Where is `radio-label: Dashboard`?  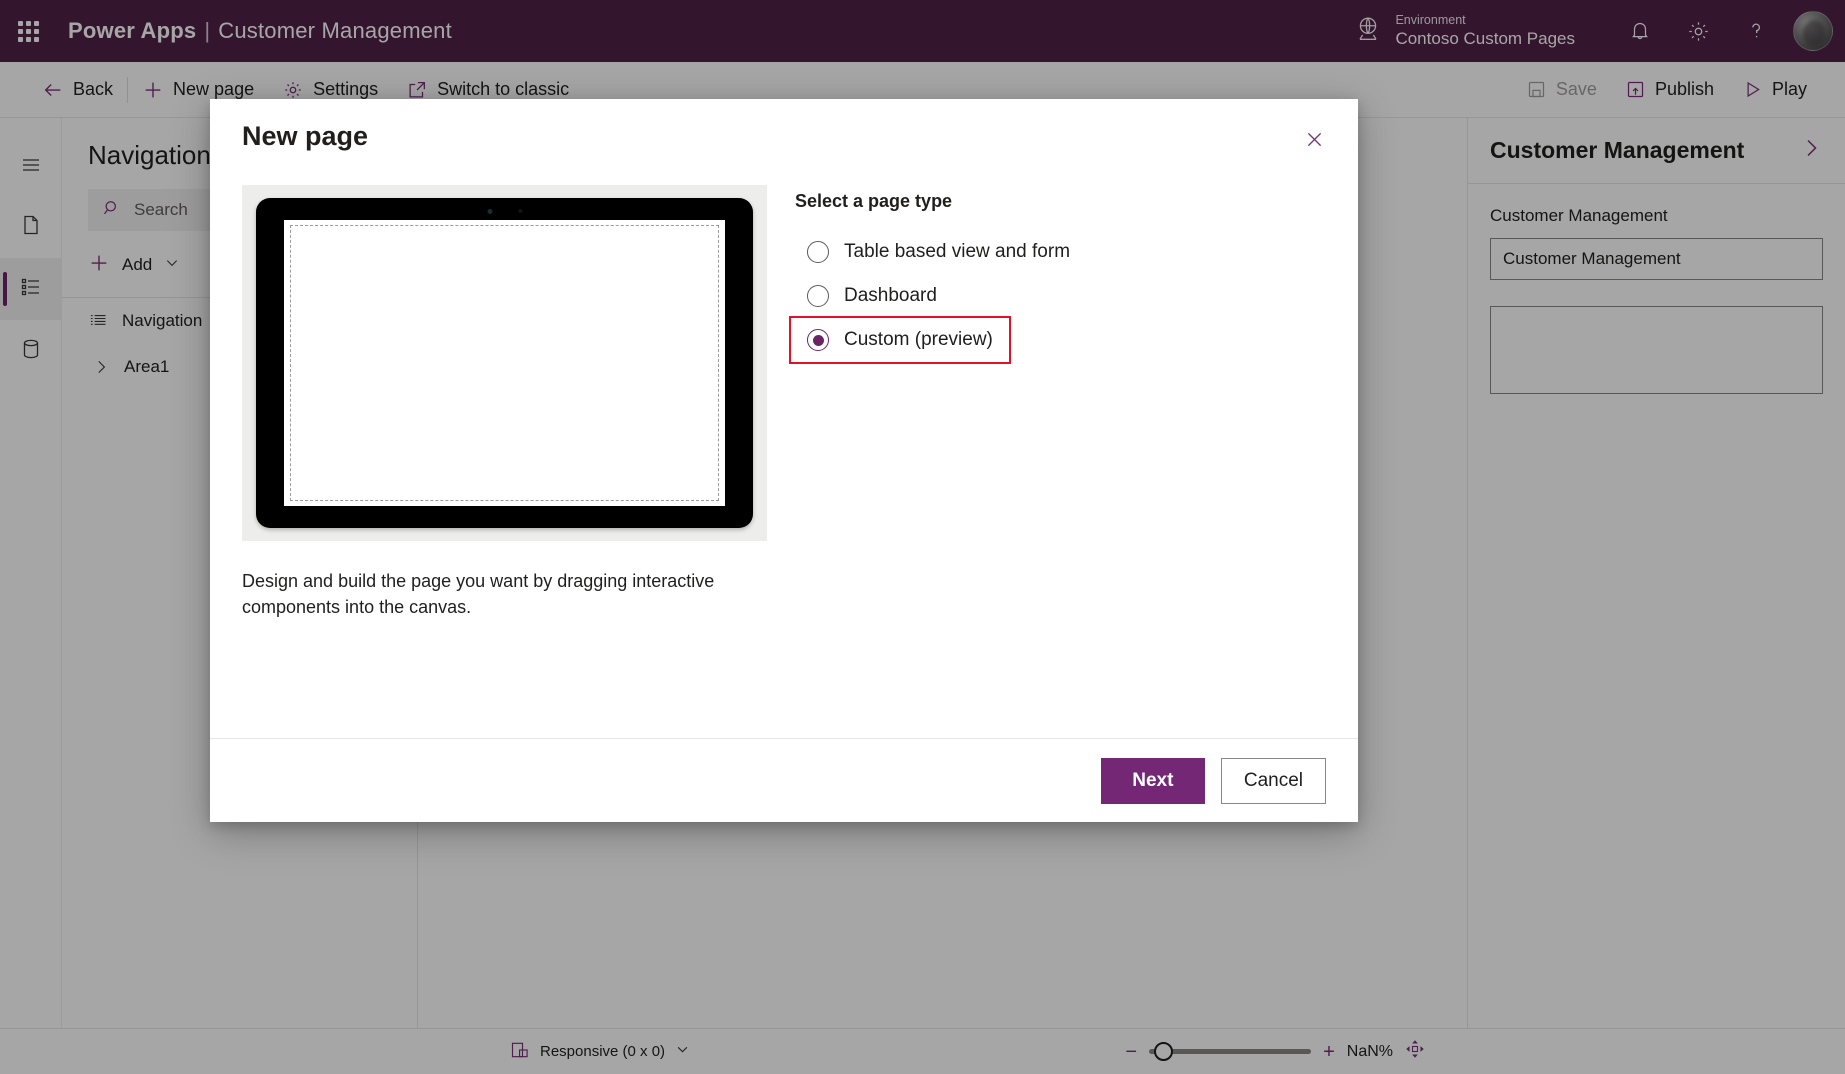
radio-label: Dashboard is located at coordinates (890, 295).